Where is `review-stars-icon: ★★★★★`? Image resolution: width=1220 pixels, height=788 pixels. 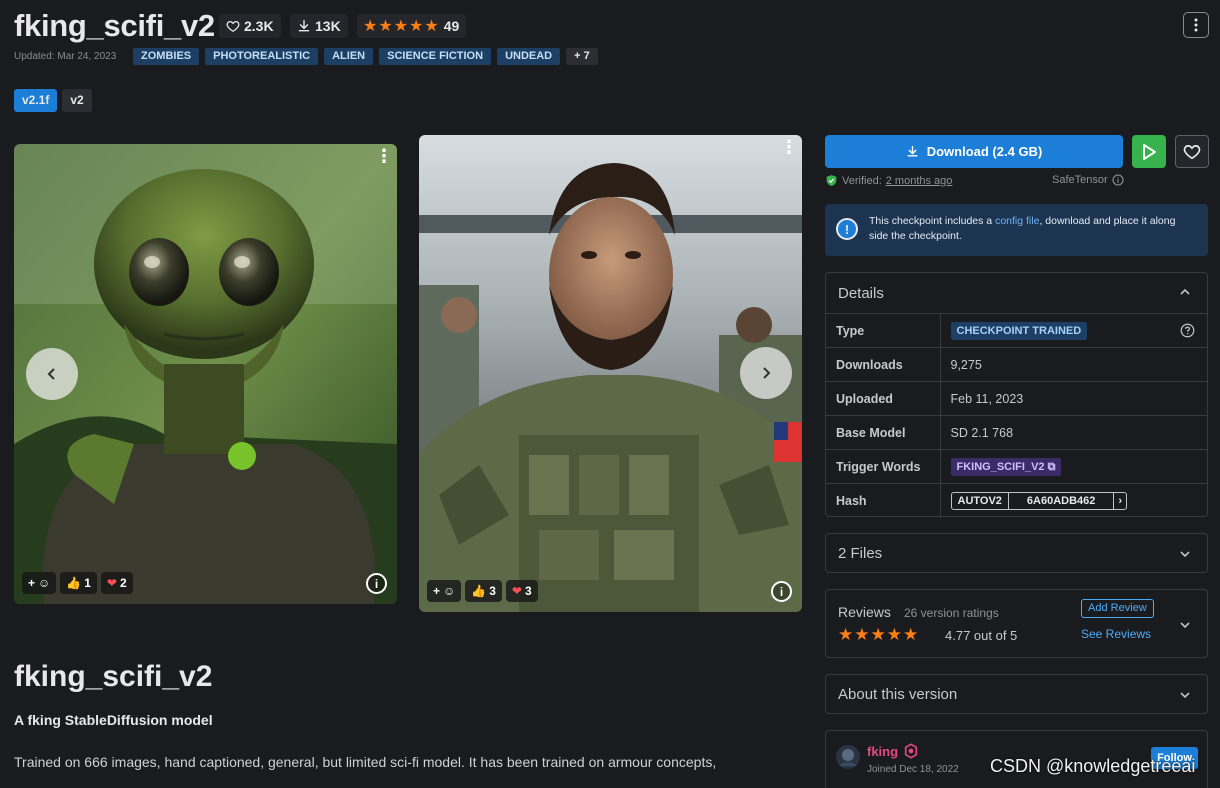 review-stars-icon: ★★★★★ is located at coordinates (879, 634).